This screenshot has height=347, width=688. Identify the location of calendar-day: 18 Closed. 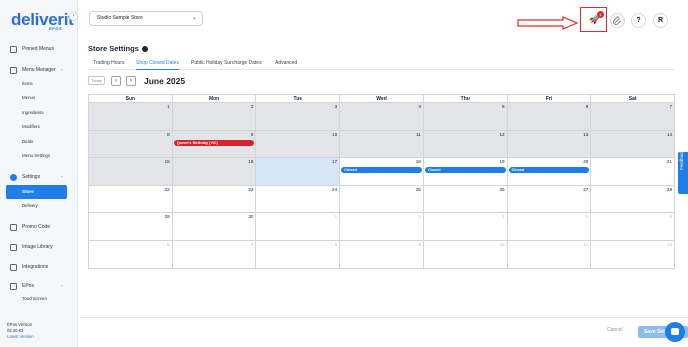
(382, 171).